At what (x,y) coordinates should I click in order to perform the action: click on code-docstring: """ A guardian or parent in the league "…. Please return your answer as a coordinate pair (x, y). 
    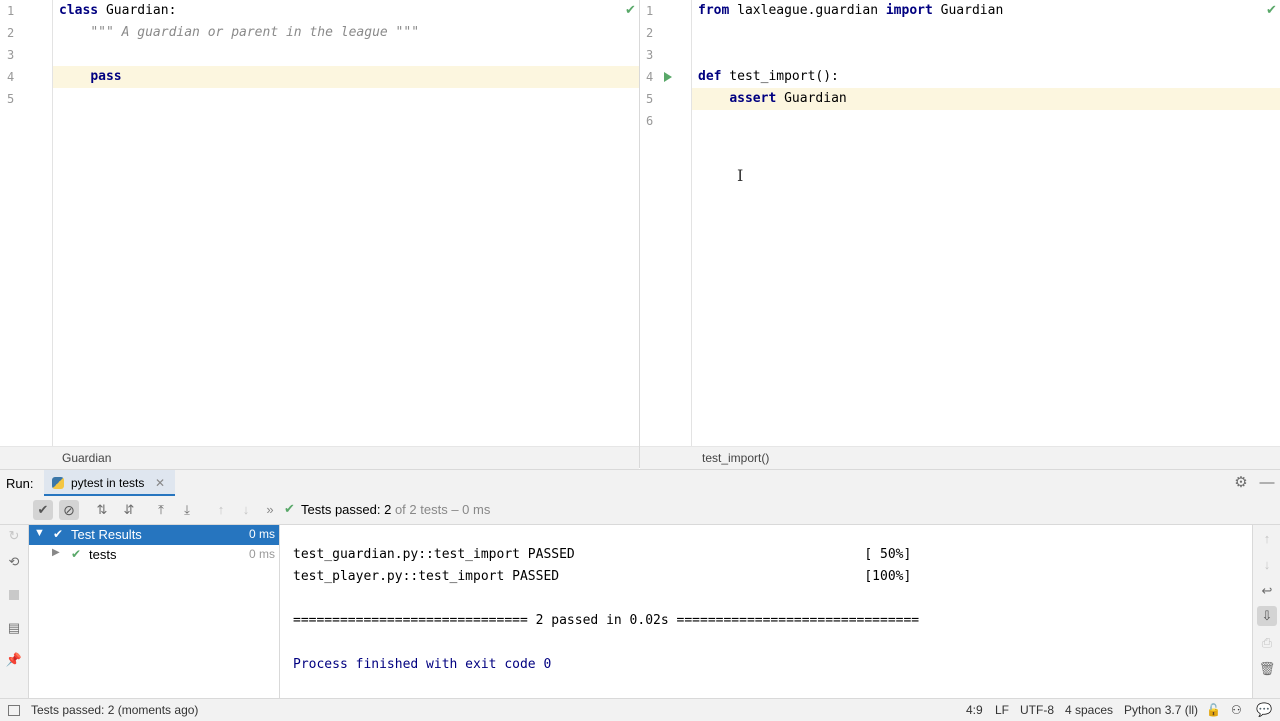
    Looking at the image, I should click on (255, 32).